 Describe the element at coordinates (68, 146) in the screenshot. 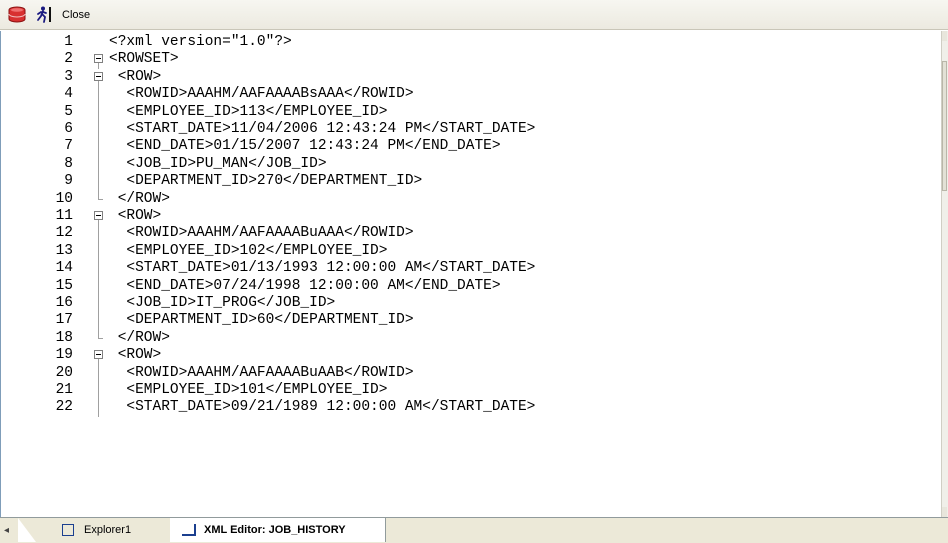

I see `line-number: 7` at that location.